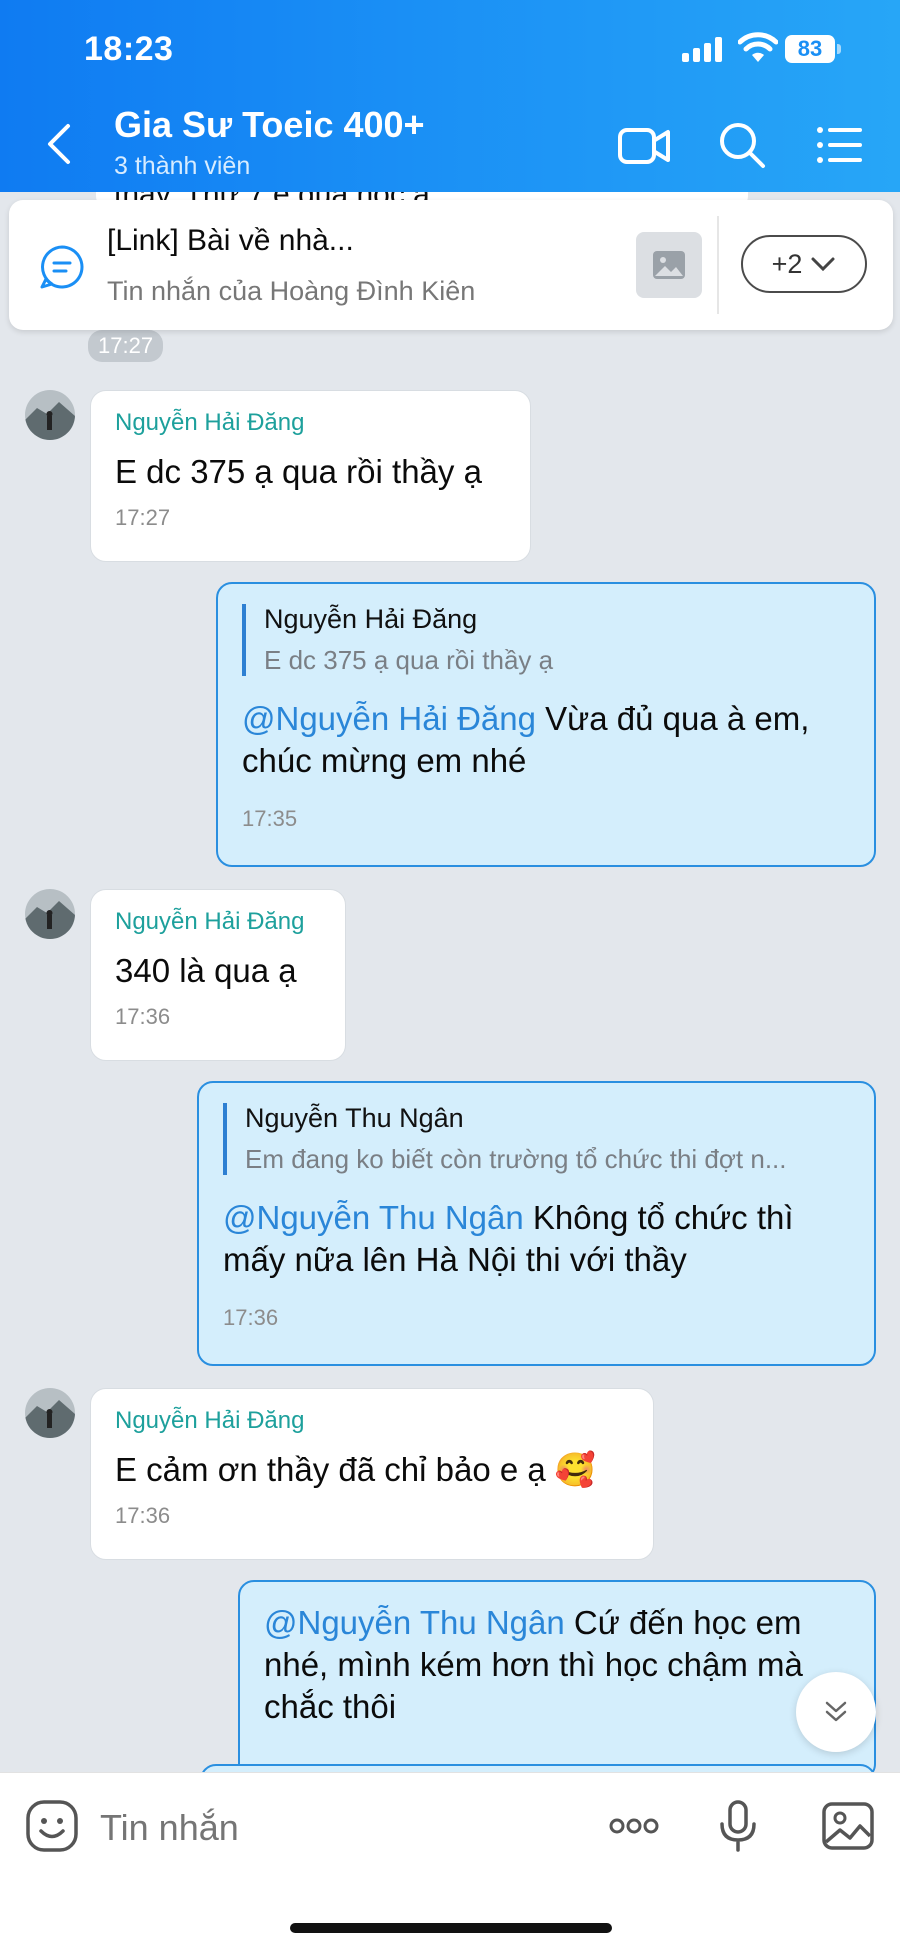 This screenshot has height=1947, width=900. Describe the element at coordinates (355, 1469) in the screenshot. I see `message-text: E cảm ơn thầy đã chỉ bảo e ạ 🥰` at that location.